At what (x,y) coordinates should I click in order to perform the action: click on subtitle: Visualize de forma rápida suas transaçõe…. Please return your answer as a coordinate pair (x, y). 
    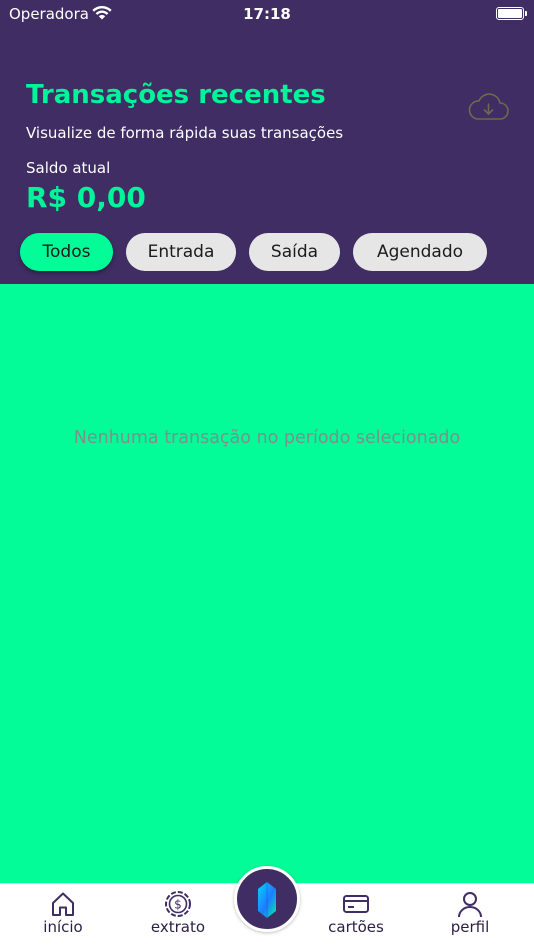
    Looking at the image, I should click on (185, 133).